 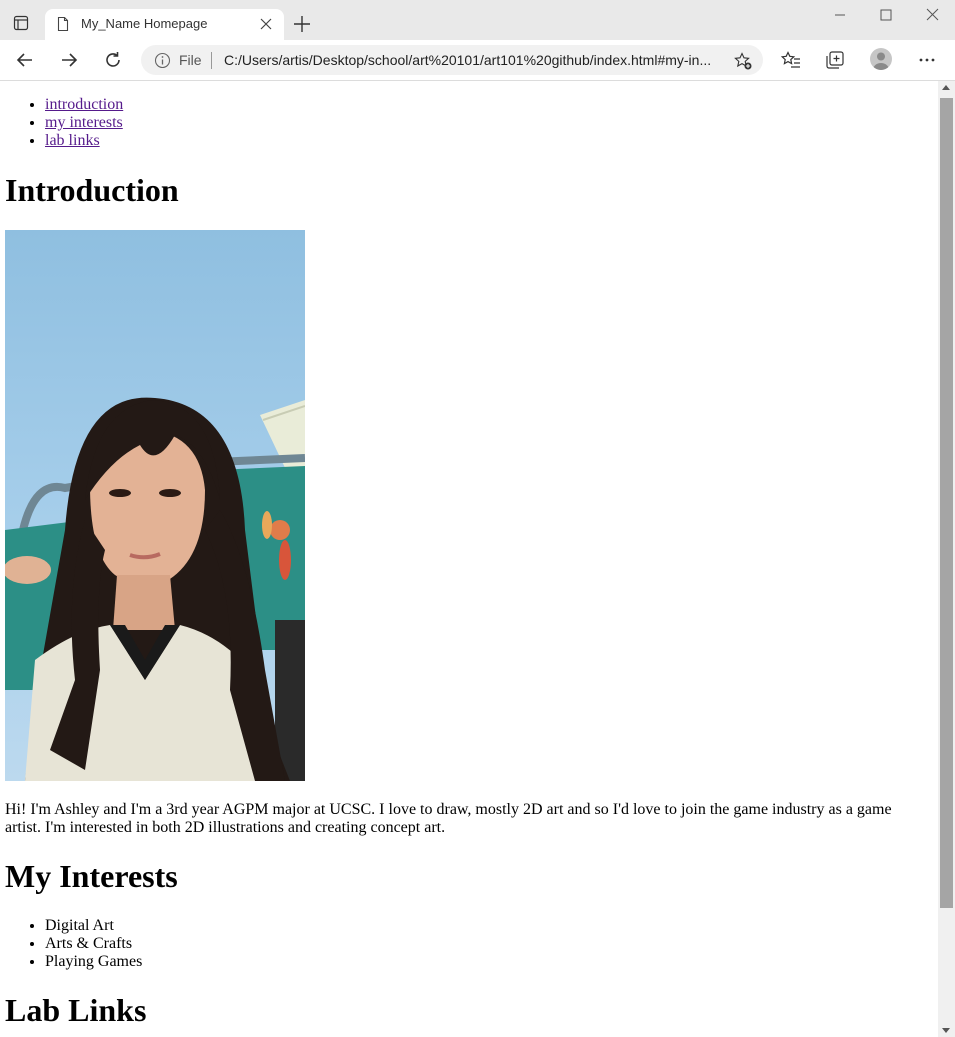 I want to click on browser-tab: My_Name Homepage, so click(x=164, y=24).